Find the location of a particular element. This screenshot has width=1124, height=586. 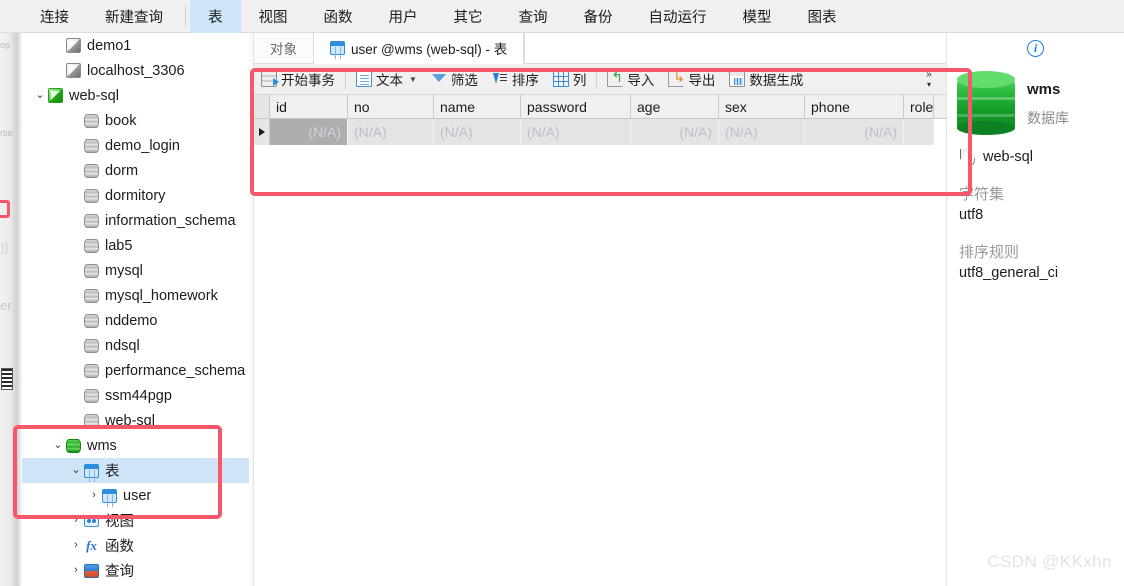

tree-item-label: 查询 is located at coordinates (119, 572).